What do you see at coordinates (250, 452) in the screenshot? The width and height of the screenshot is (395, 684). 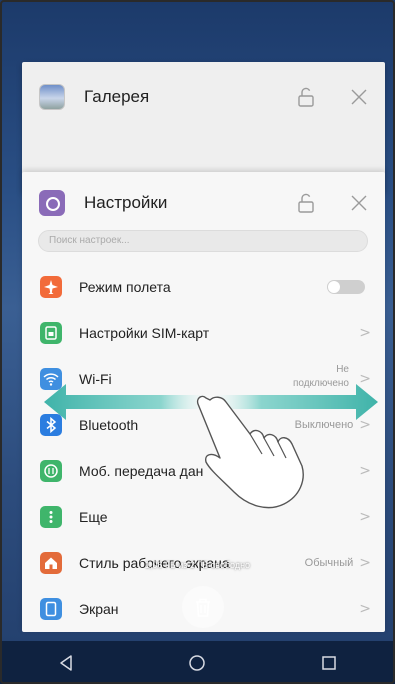 I see `hand-swipe-icon` at bounding box center [250, 452].